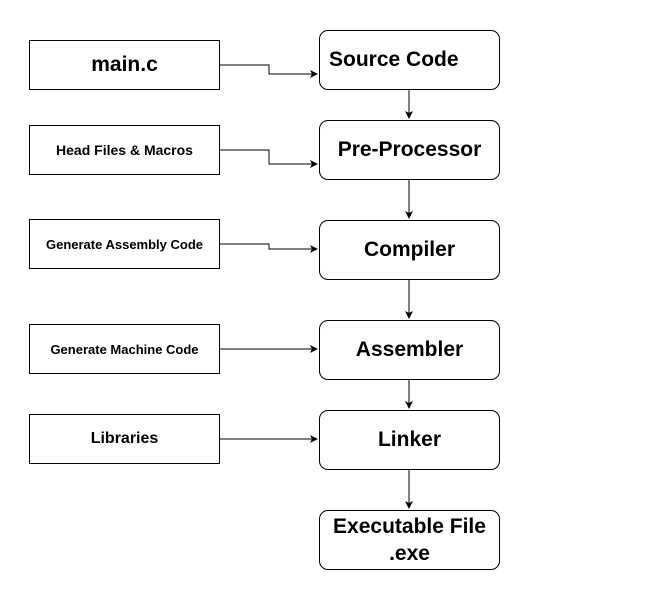 This screenshot has width=652, height=598. Describe the element at coordinates (409, 250) in the screenshot. I see `stage-compiler: Compiler` at that location.